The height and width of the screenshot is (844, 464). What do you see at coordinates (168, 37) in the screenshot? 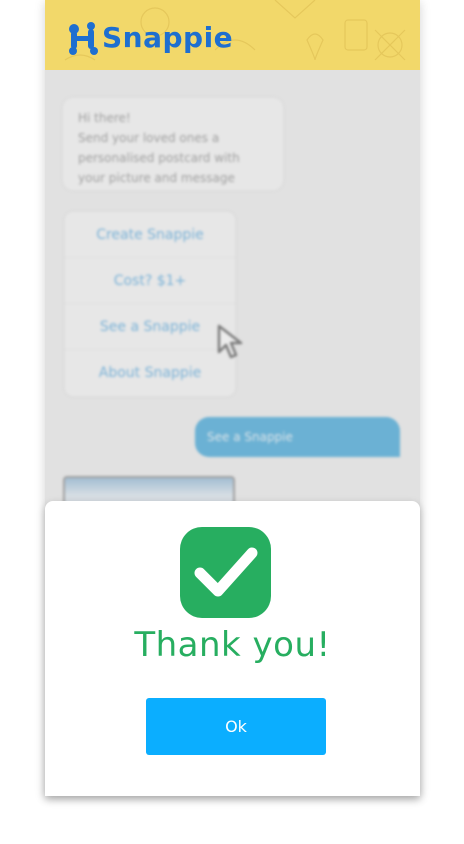
I see `logo-text: Snappie` at bounding box center [168, 37].